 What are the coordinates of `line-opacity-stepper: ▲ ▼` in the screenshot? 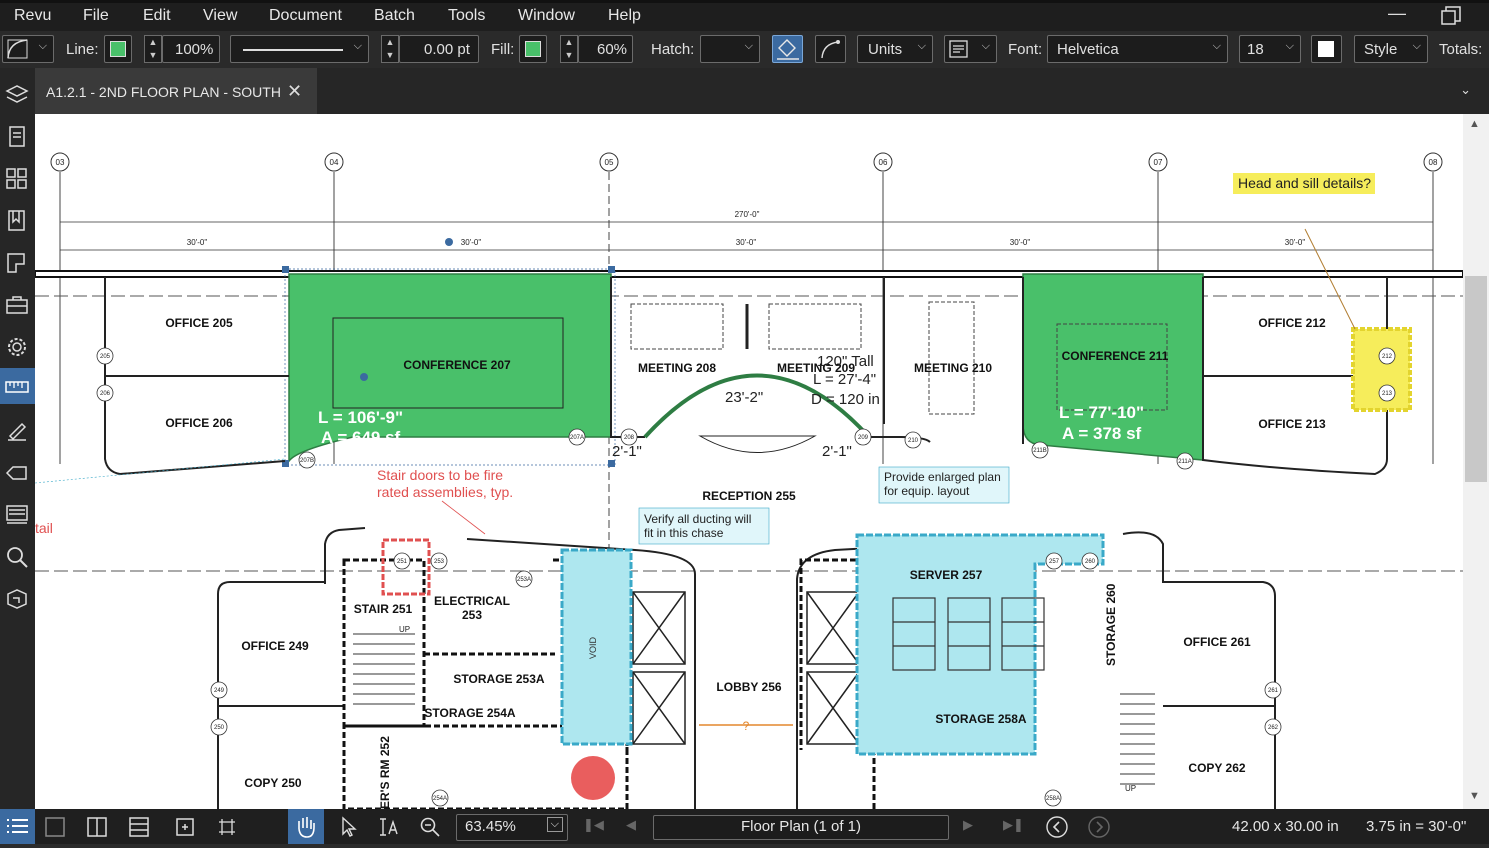 It's located at (153, 49).